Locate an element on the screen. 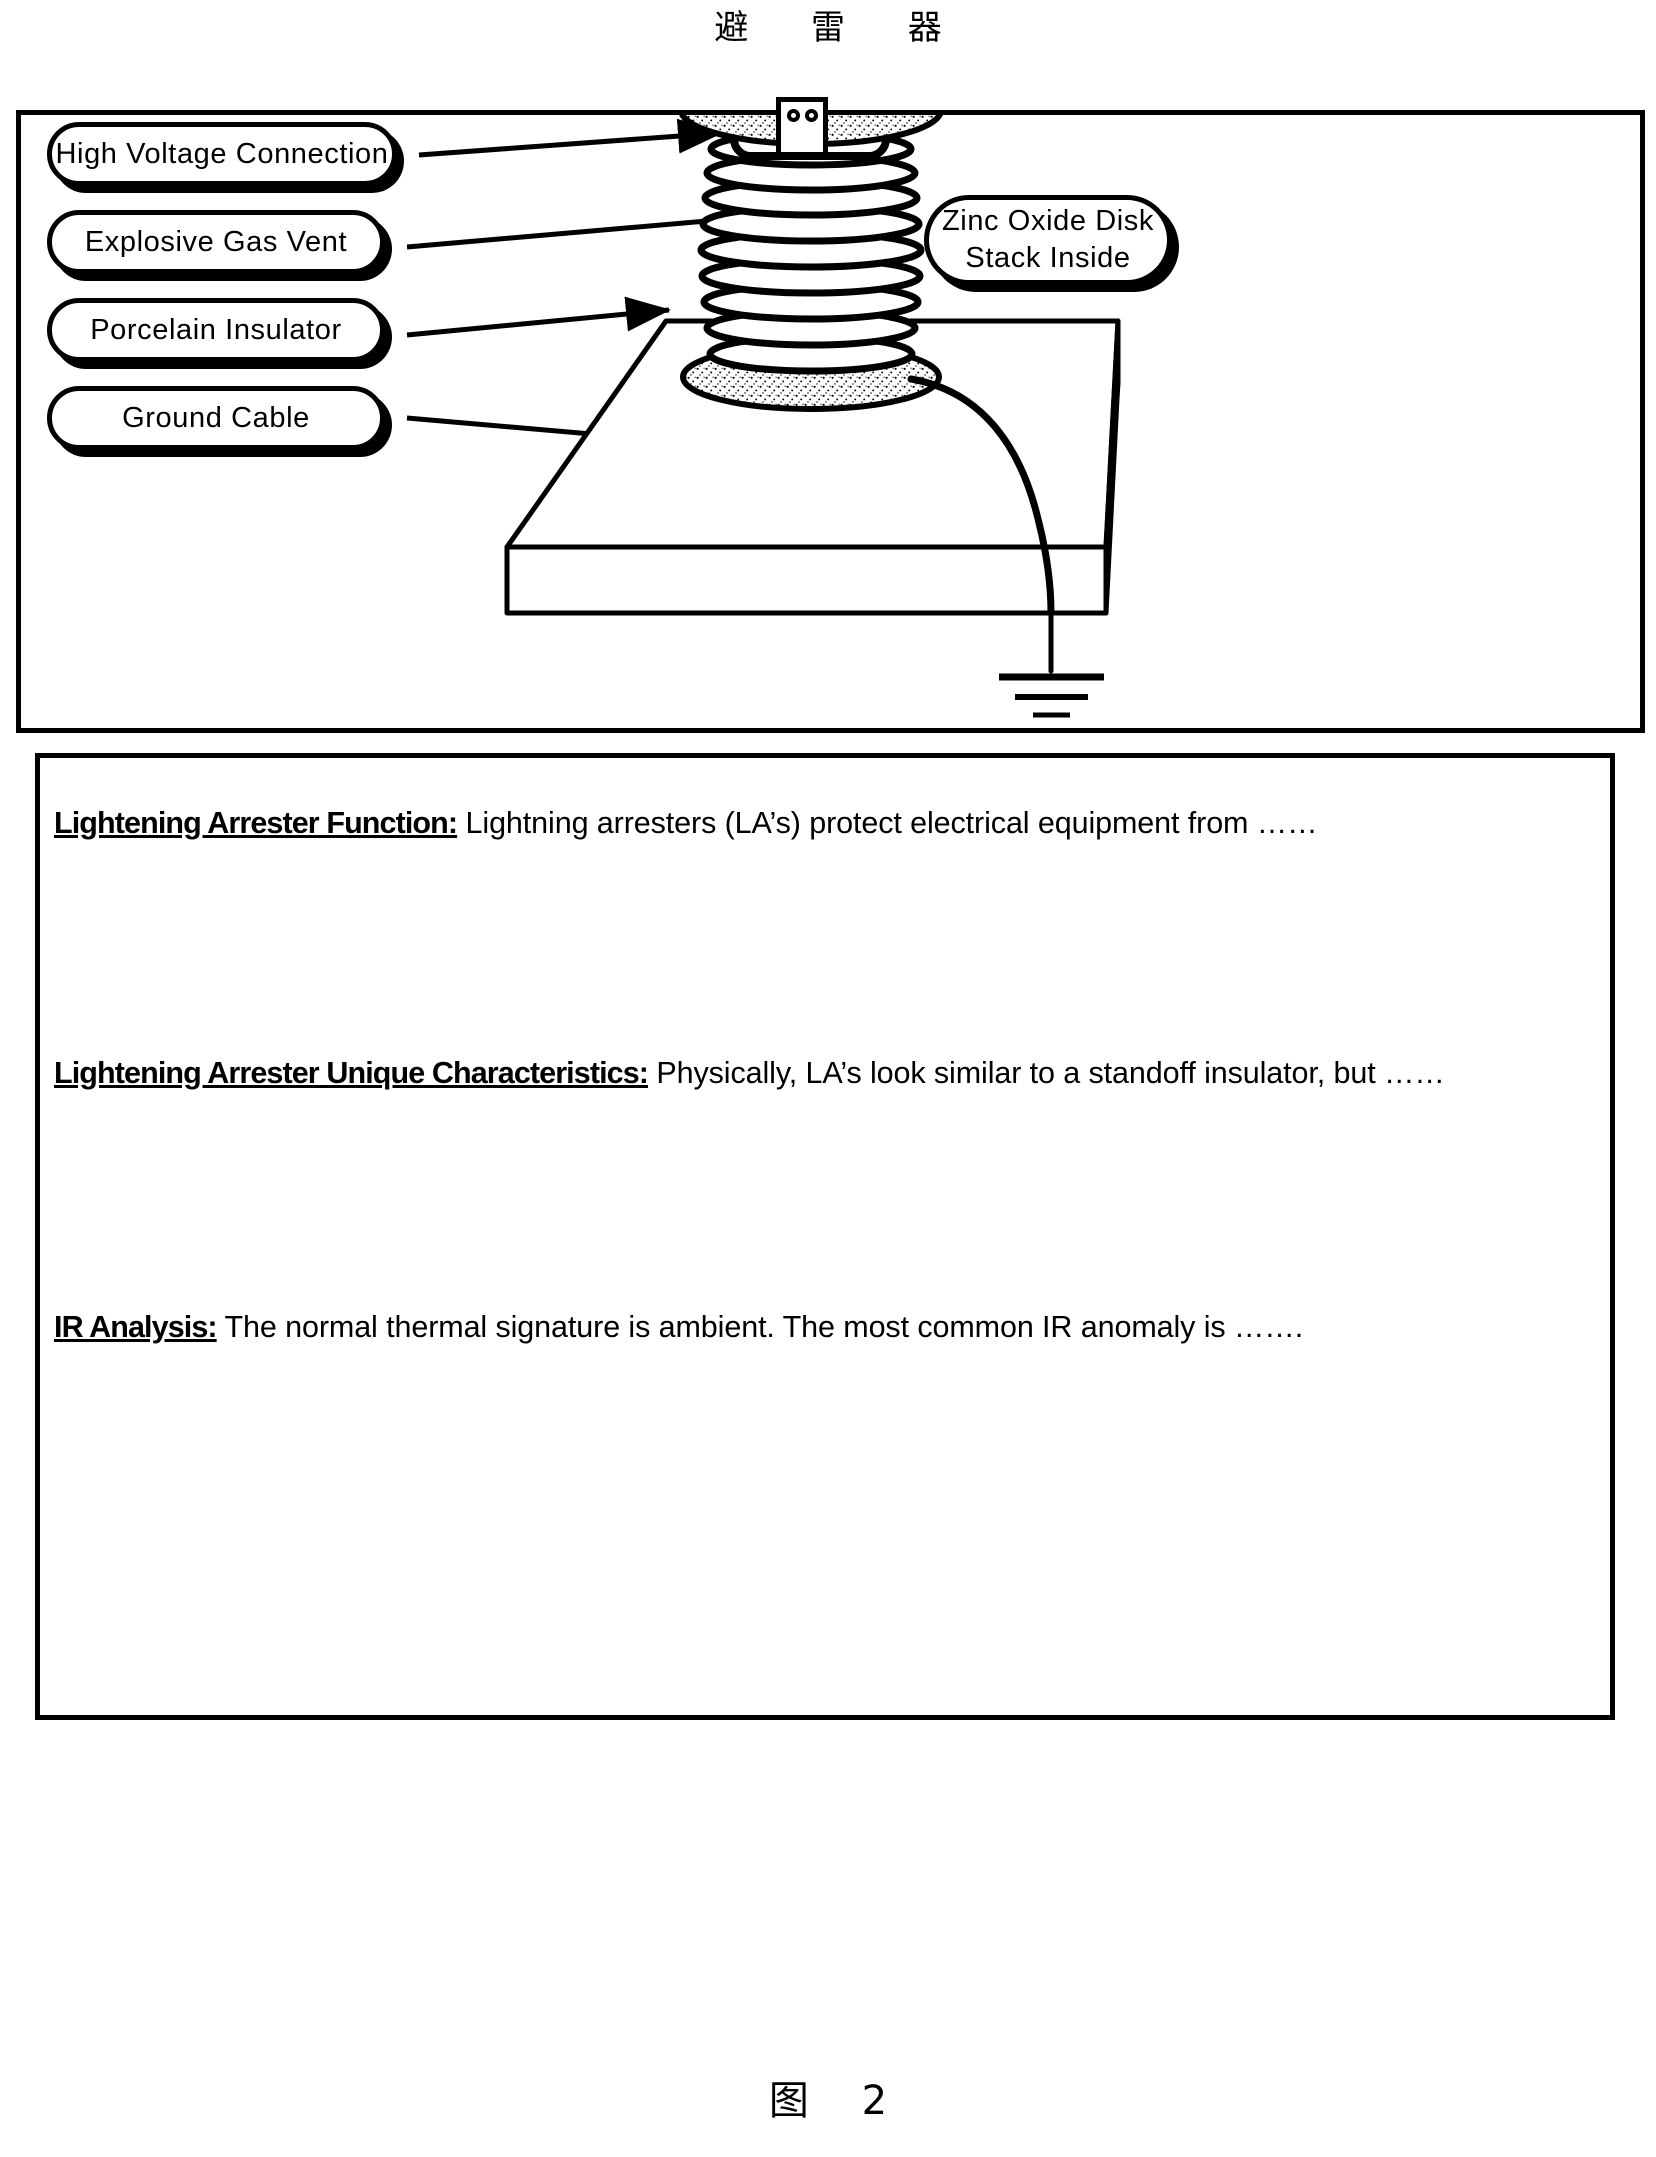 This screenshot has width=1656, height=2157. callout-label-block: Zinc Oxide Disk Stack Inside is located at coordinates (1048, 240).